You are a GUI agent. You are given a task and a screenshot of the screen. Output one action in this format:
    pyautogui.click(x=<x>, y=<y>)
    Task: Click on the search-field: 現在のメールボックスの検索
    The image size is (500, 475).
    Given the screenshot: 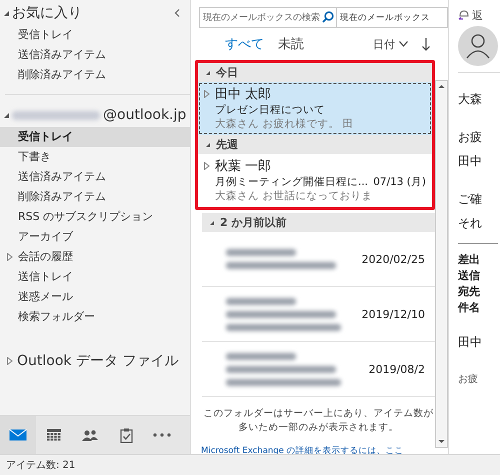 What is the action you would take?
    pyautogui.click(x=268, y=17)
    